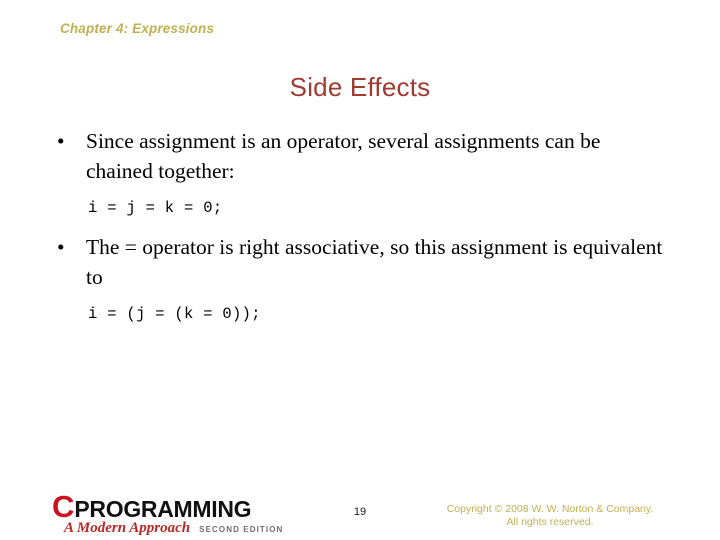 The height and width of the screenshot is (540, 720). Describe the element at coordinates (360, 512) in the screenshot. I see `page-number: 19` at that location.